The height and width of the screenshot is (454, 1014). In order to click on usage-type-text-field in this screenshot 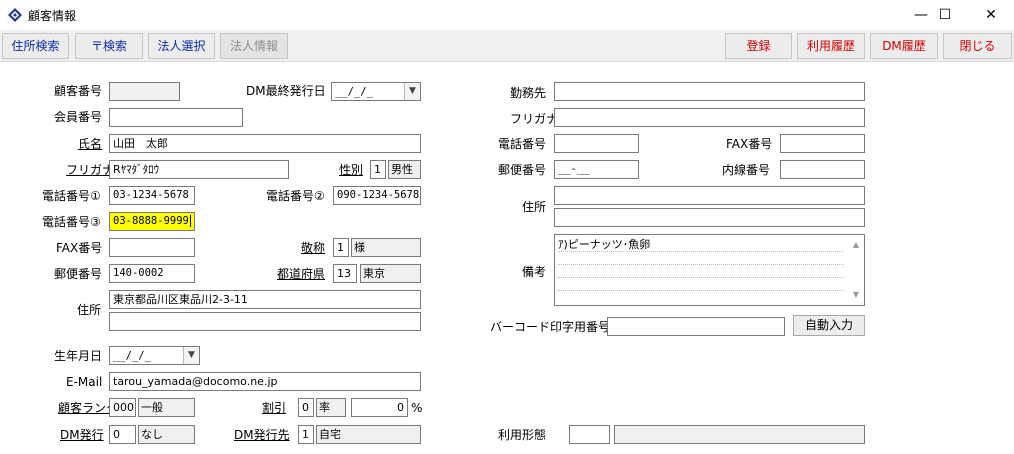, I will do `click(739, 434)`.